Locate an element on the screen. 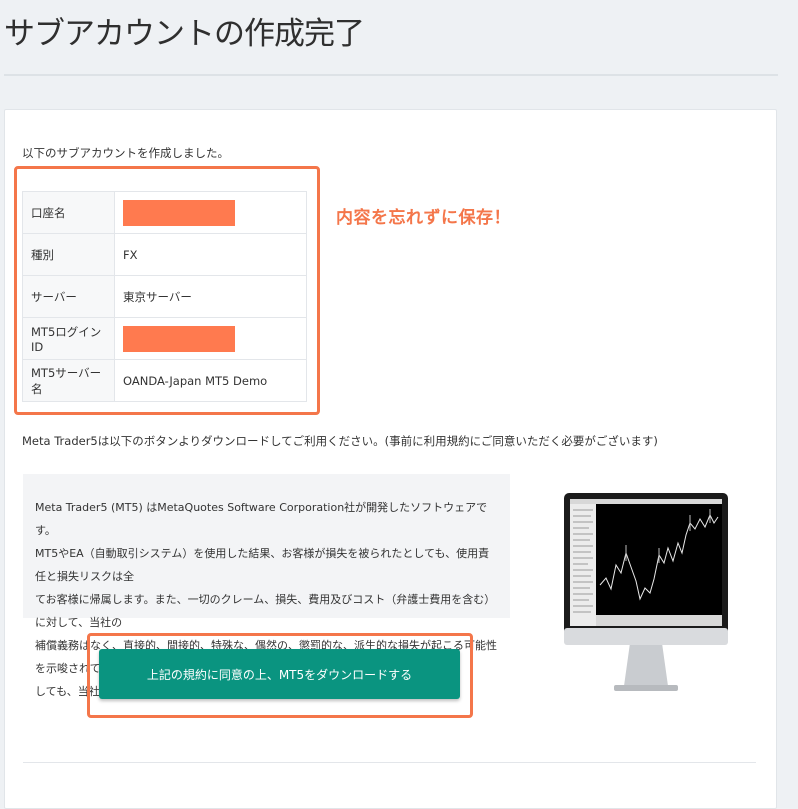  row-value: FX is located at coordinates (210, 254).